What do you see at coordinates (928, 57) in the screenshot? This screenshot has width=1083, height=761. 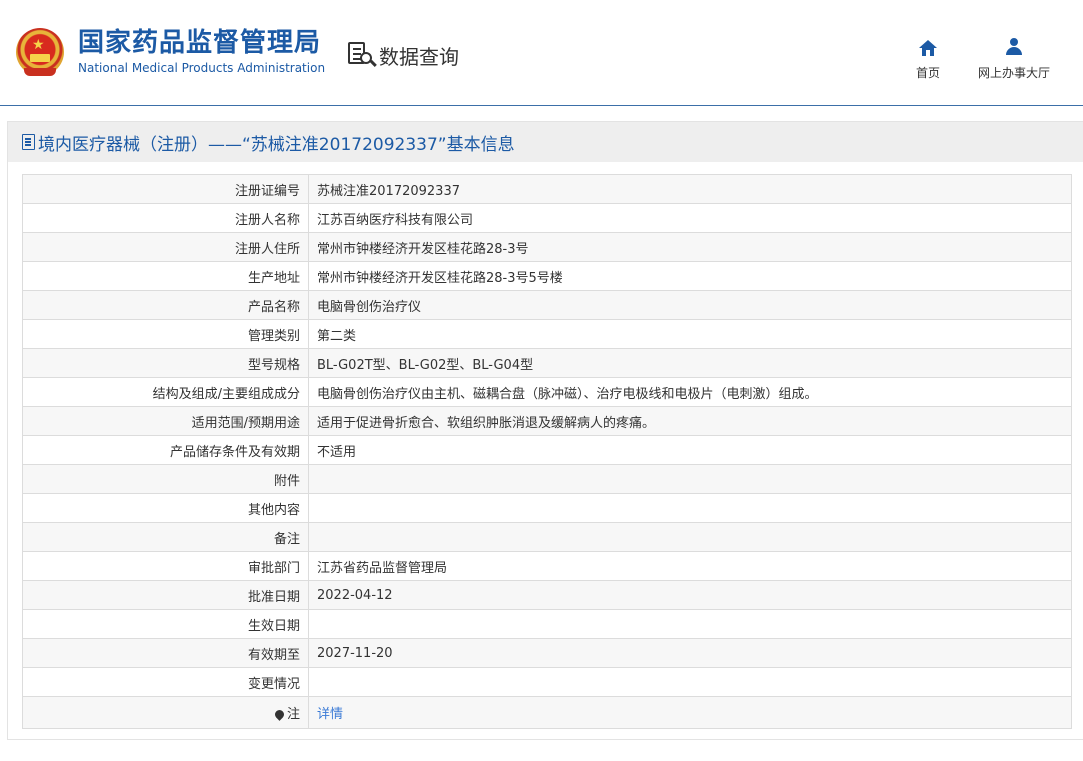 I see `nav-home: 首页` at bounding box center [928, 57].